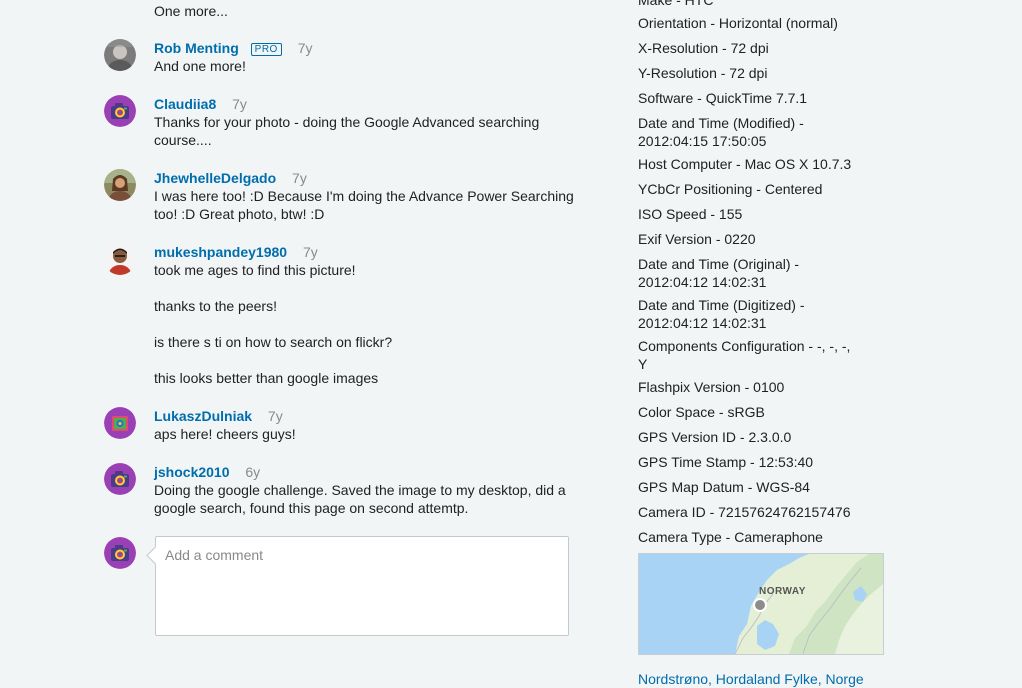  Describe the element at coordinates (745, 164) in the screenshot. I see `exif-item: Host Computer - Mac OS X 10.7.3` at that location.